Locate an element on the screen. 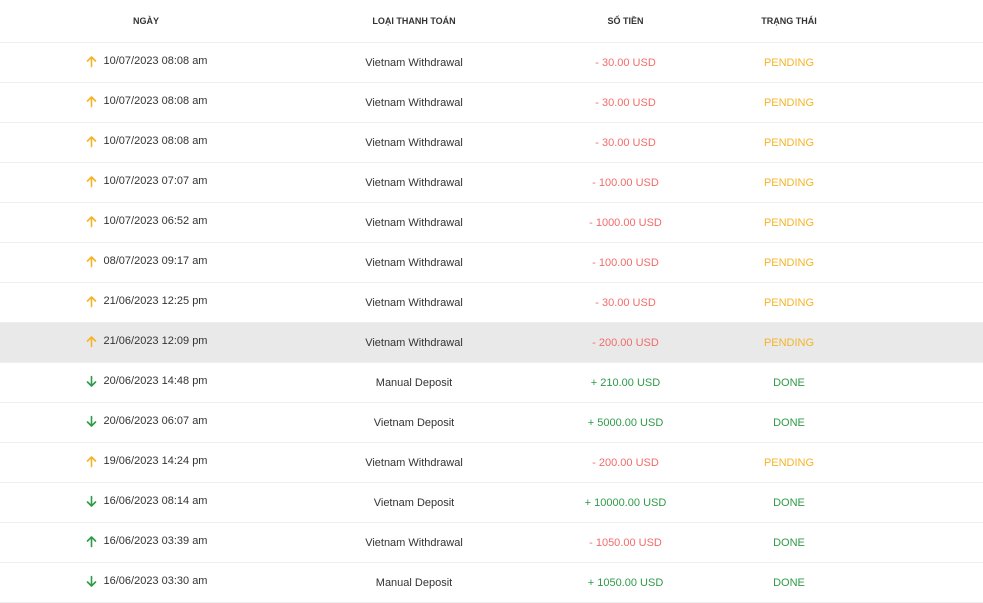  transaction-date: 08/07/2023 09:17 am is located at coordinates (155, 261).